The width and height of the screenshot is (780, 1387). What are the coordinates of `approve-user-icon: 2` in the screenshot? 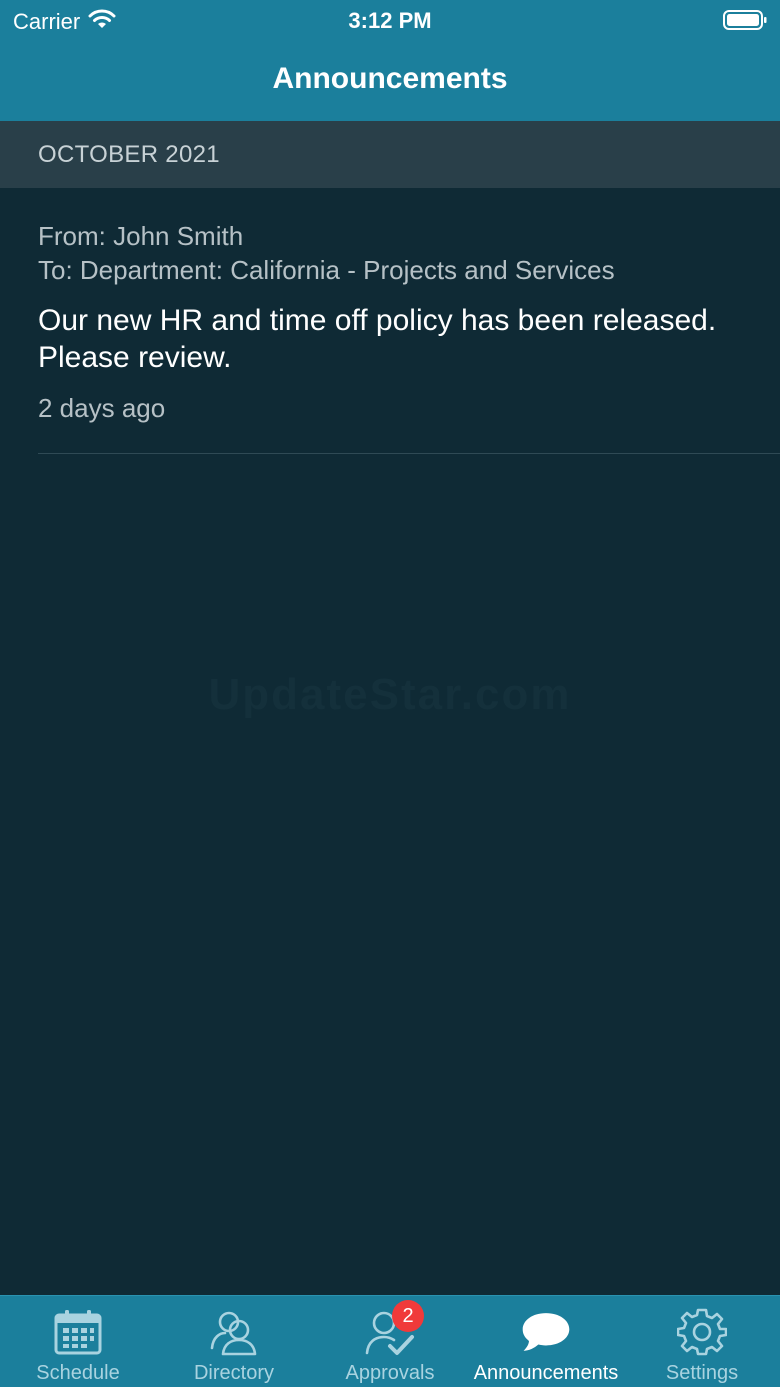 It's located at (394, 1329).